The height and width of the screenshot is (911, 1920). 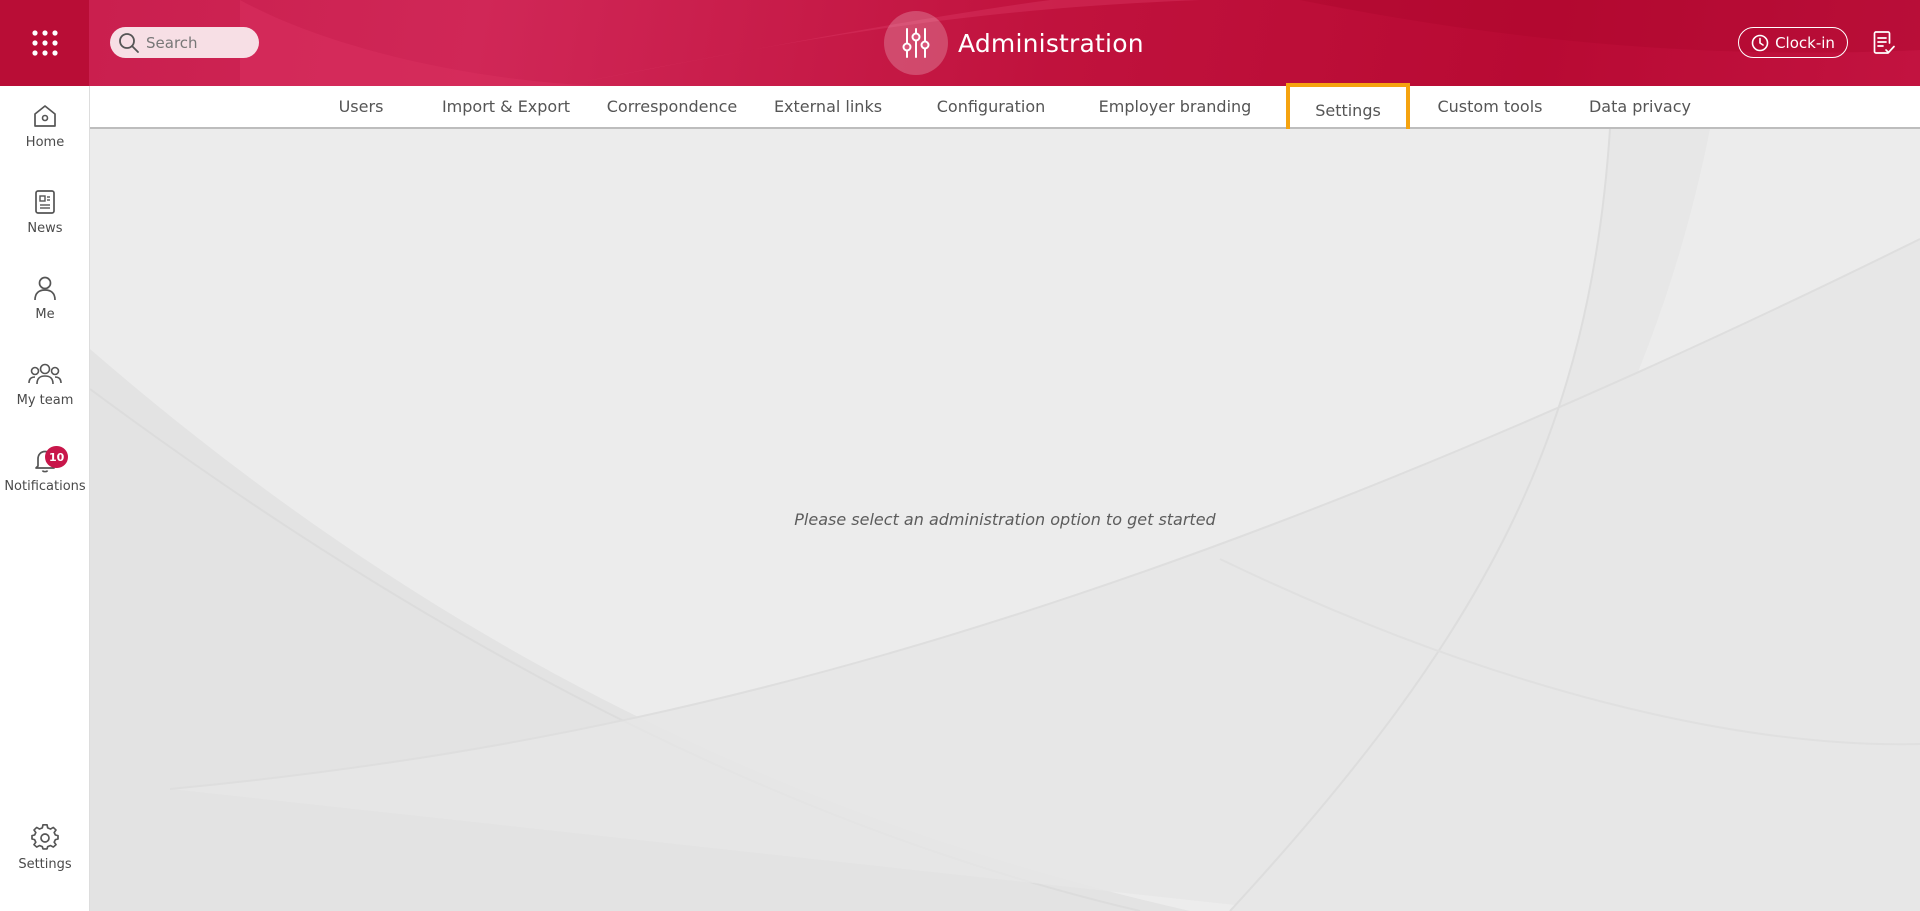 I want to click on tab-configuration: Configuration, so click(x=991, y=106).